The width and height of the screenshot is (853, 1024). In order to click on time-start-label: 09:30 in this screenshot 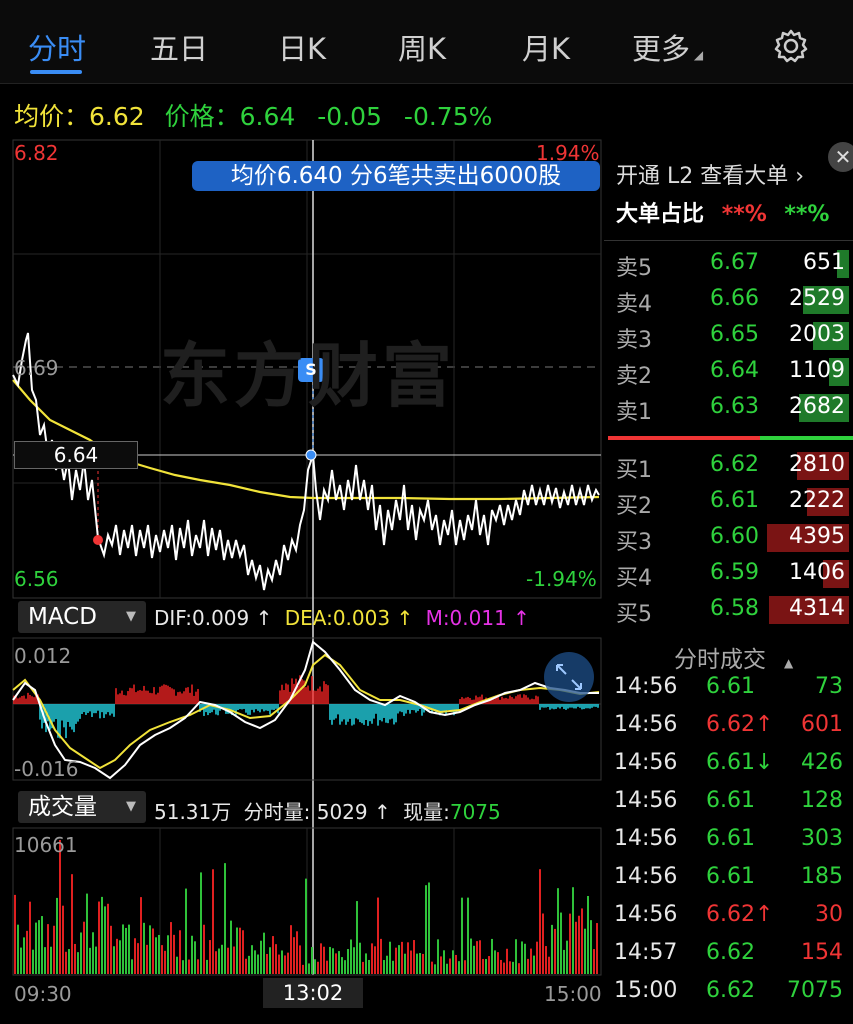, I will do `click(43, 994)`.